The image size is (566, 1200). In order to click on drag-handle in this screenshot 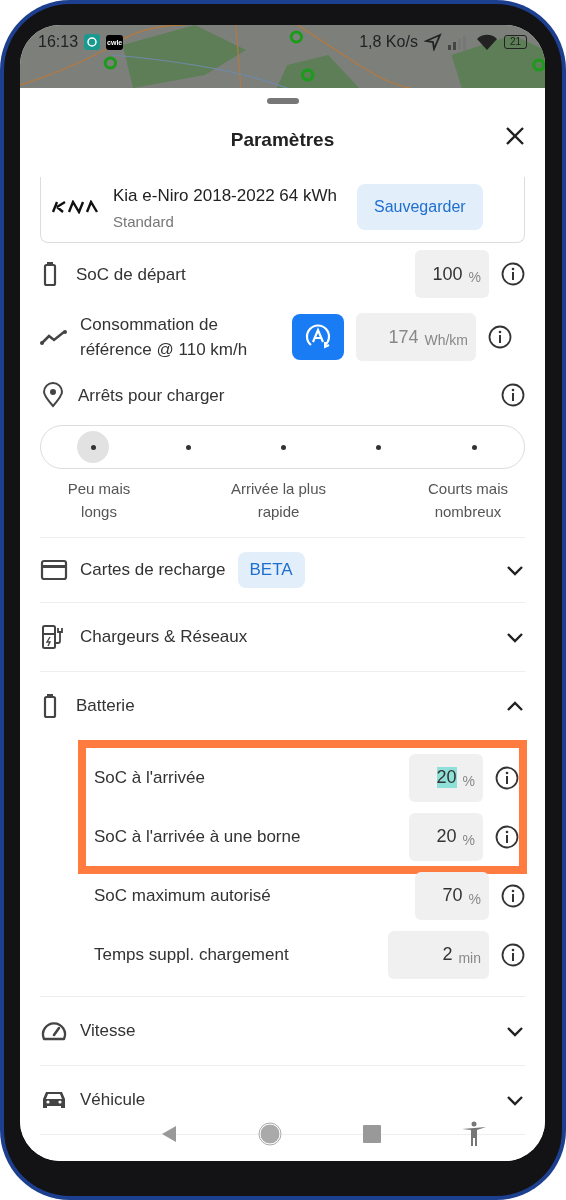, I will do `click(282, 101)`.